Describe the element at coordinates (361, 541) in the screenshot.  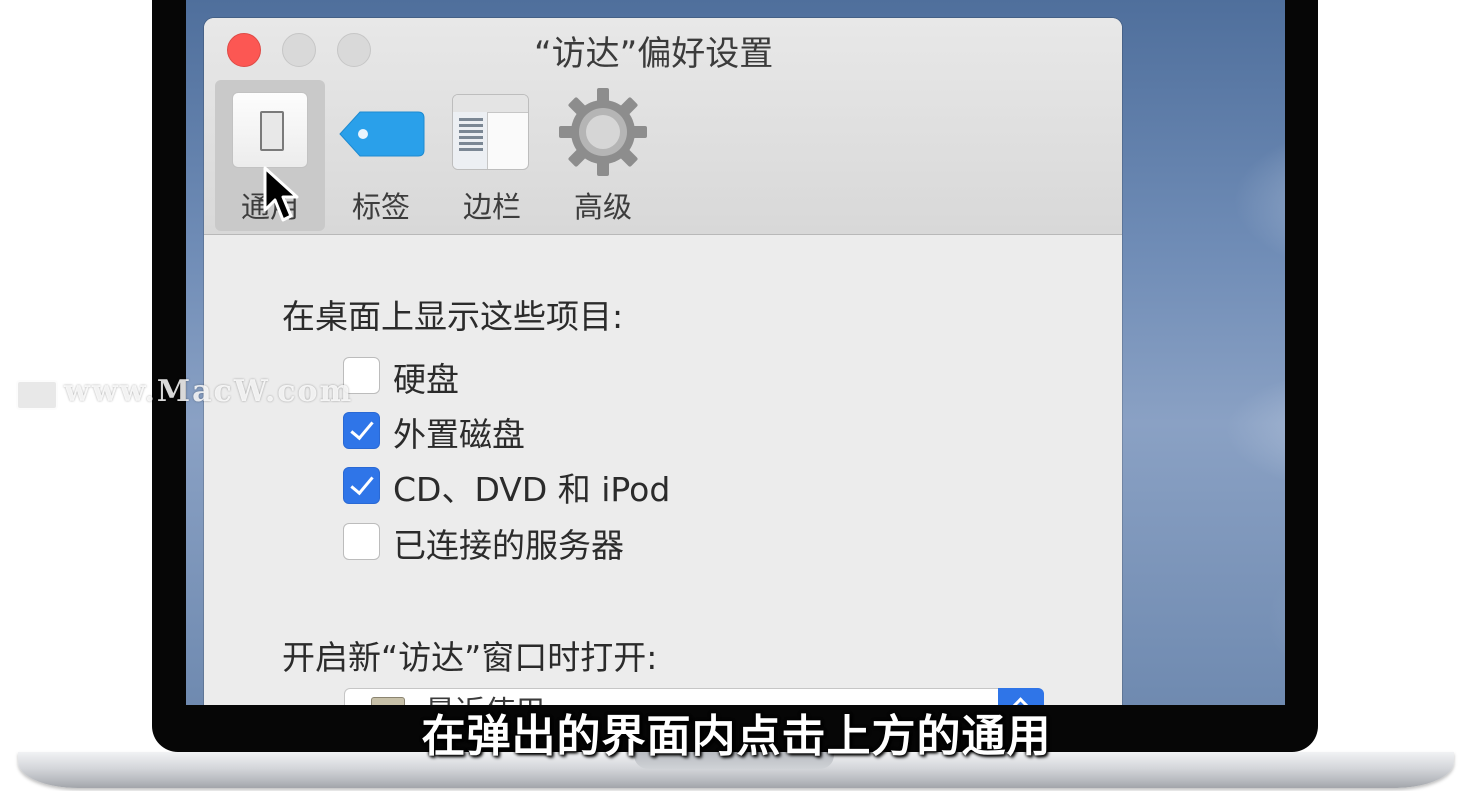
I see `connected-servers-checkbox` at that location.